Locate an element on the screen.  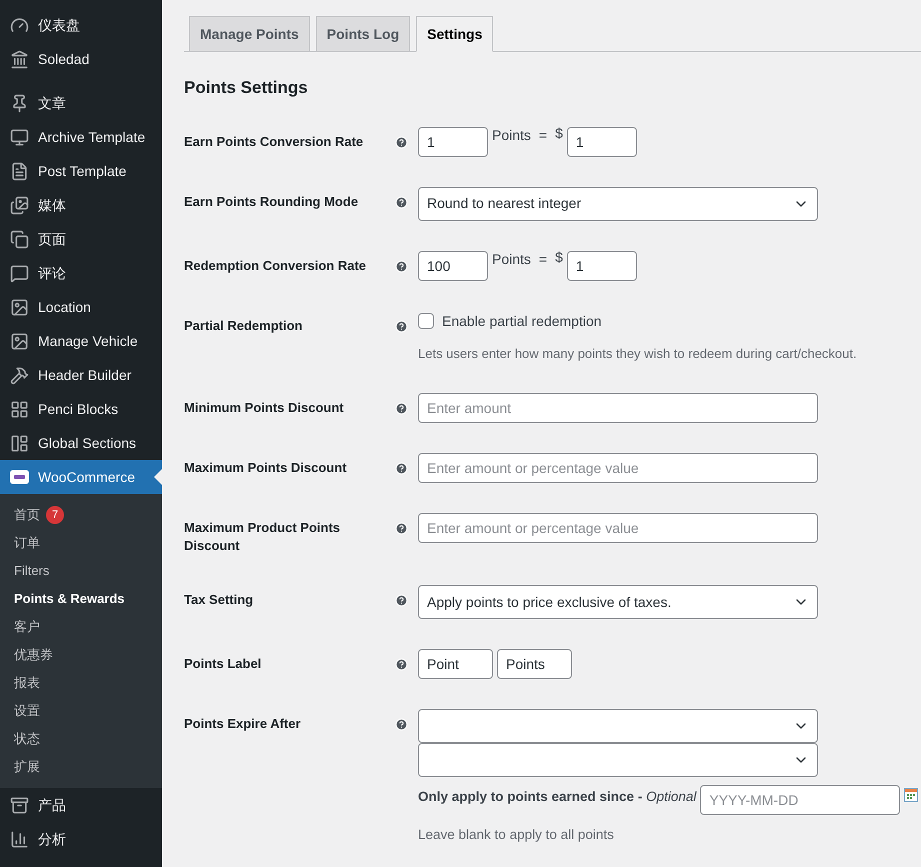
singular-label-input: Point is located at coordinates (455, 664).